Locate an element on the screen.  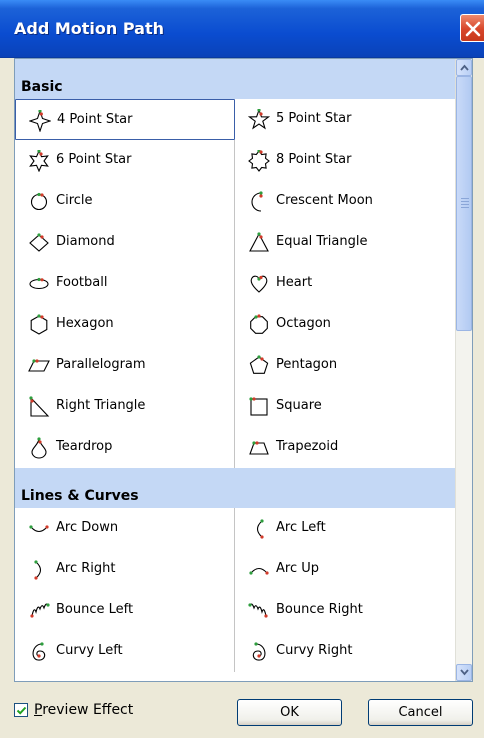
curvy-left-icon is located at coordinates (39, 652).